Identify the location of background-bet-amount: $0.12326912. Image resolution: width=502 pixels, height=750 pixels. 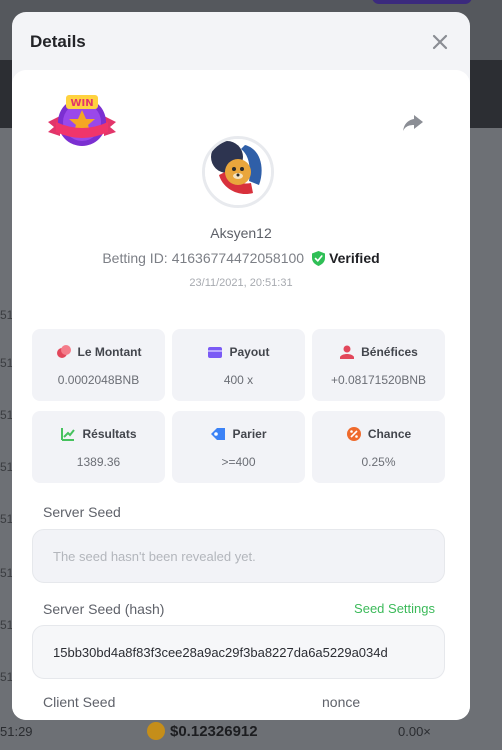
(214, 731).